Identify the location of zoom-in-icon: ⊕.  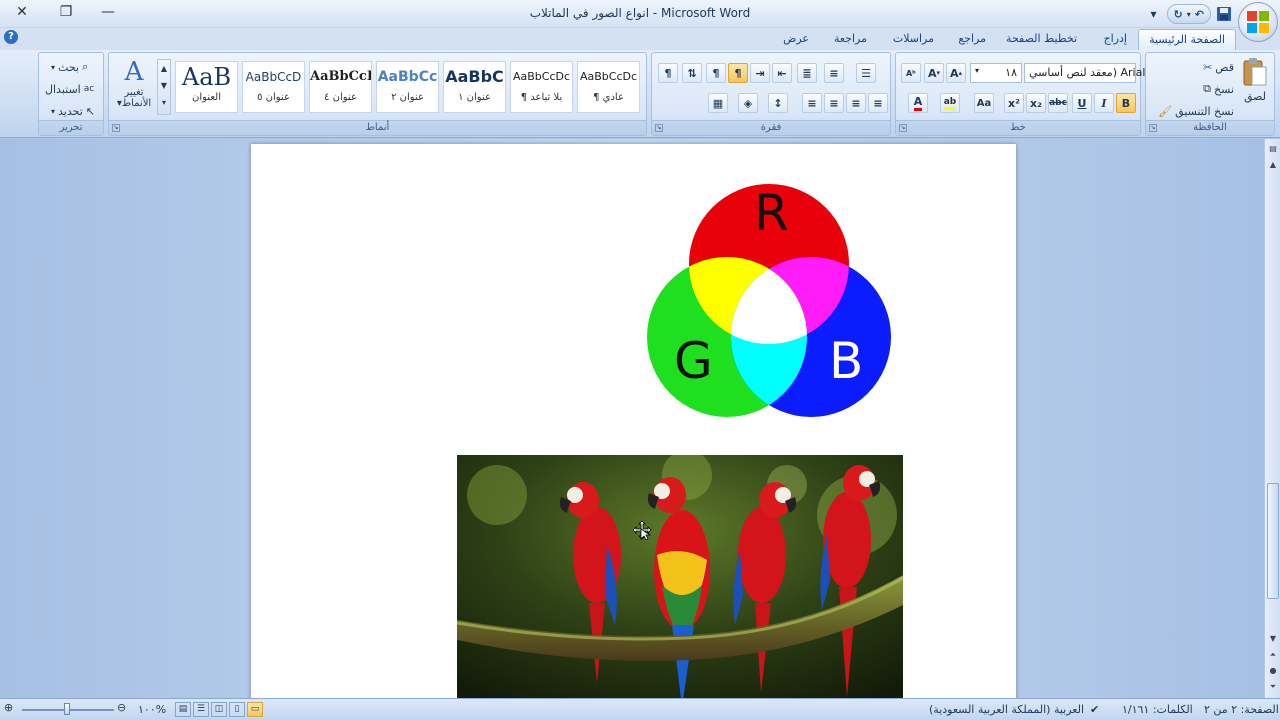
(8, 707).